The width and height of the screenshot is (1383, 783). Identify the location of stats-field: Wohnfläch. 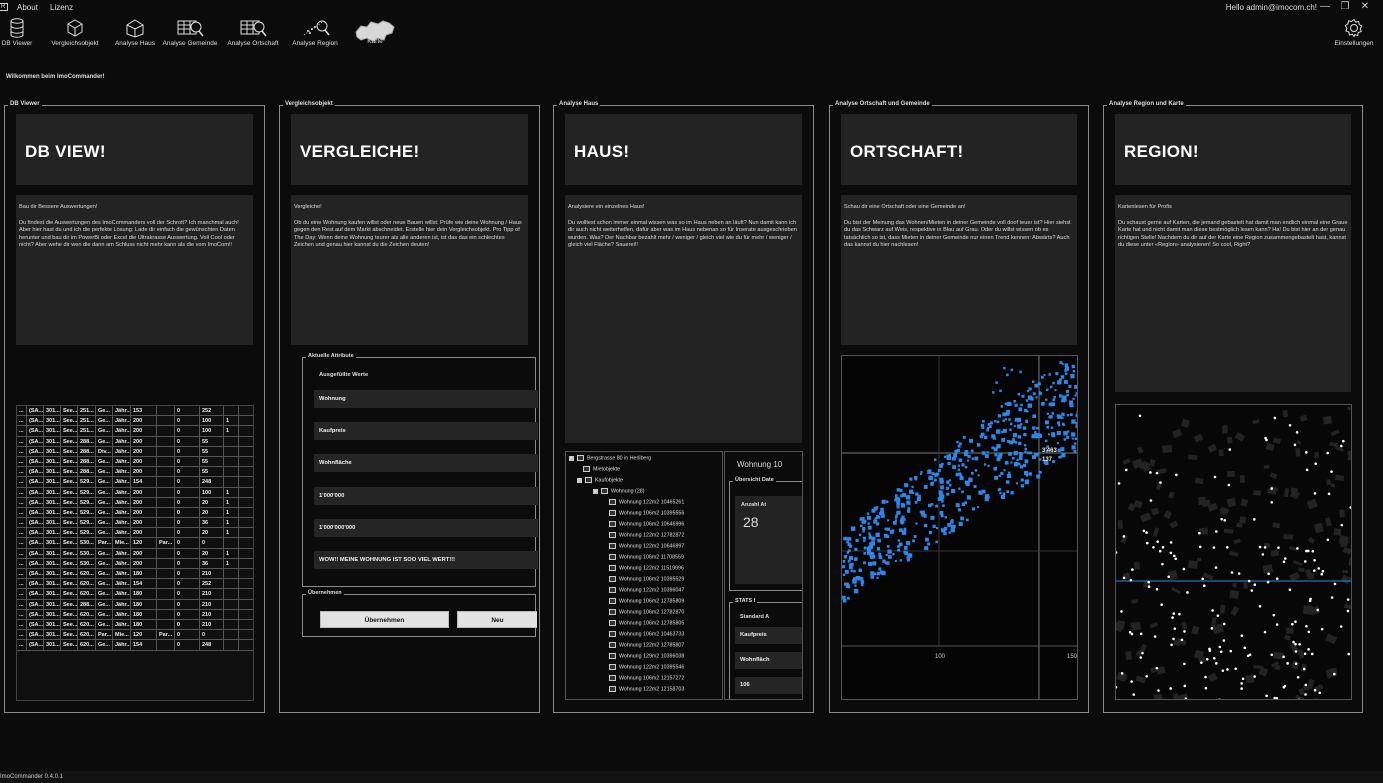
(768, 660).